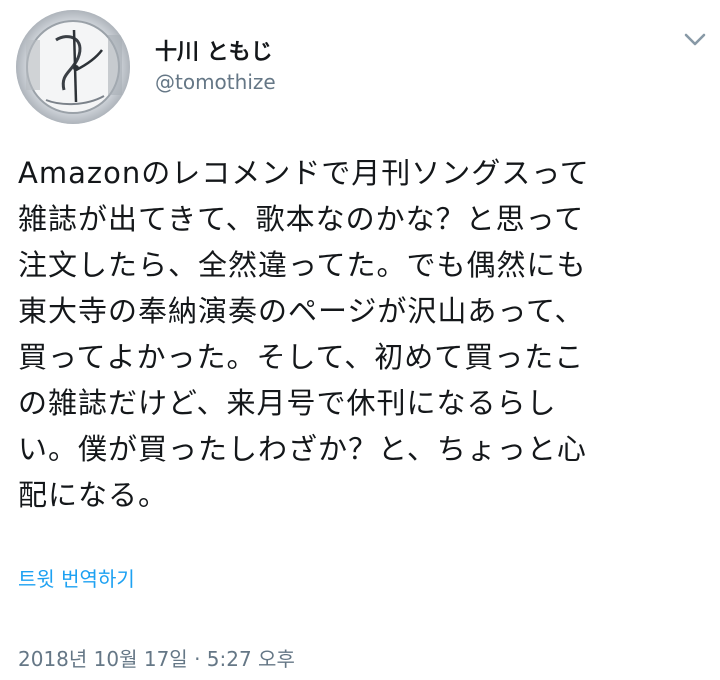  Describe the element at coordinates (214, 50) in the screenshot. I see `author-display-name: 十川 ともじ` at that location.